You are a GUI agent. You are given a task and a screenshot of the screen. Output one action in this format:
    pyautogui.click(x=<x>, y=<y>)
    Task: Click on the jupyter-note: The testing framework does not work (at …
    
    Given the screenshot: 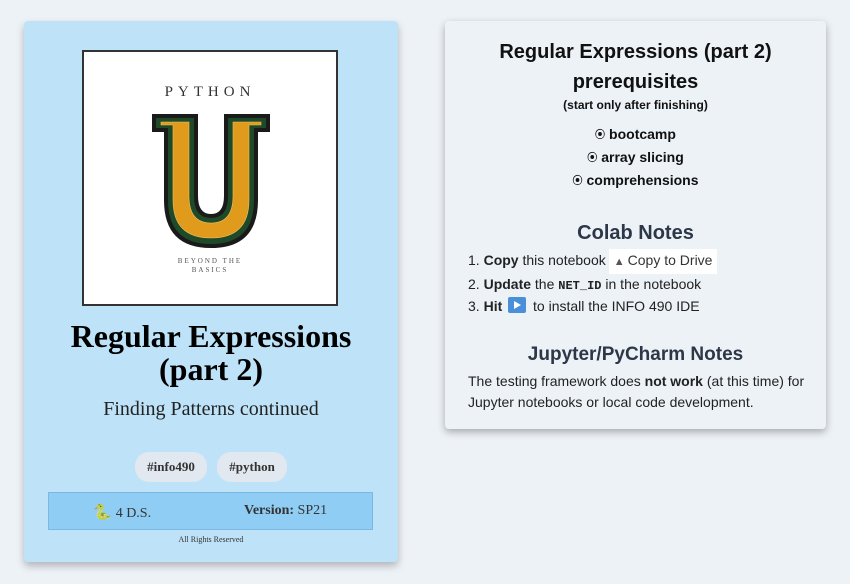 What is the action you would take?
    pyautogui.click(x=636, y=391)
    